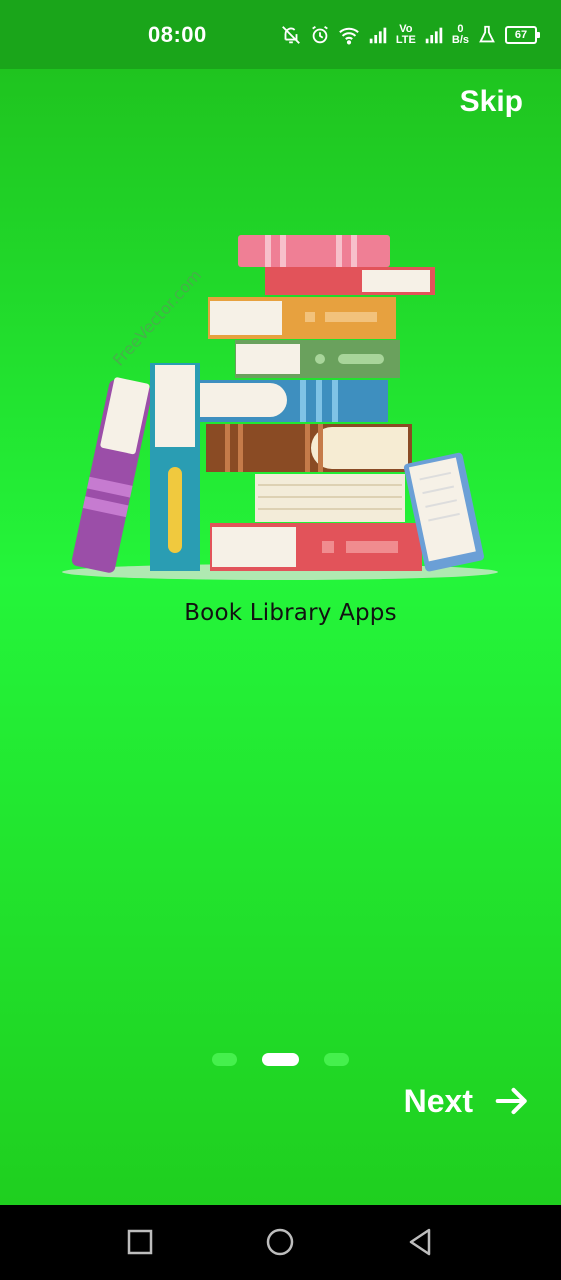 This screenshot has width=561, height=1280. Describe the element at coordinates (522, 35) in the screenshot. I see `battery-icon: 67` at that location.